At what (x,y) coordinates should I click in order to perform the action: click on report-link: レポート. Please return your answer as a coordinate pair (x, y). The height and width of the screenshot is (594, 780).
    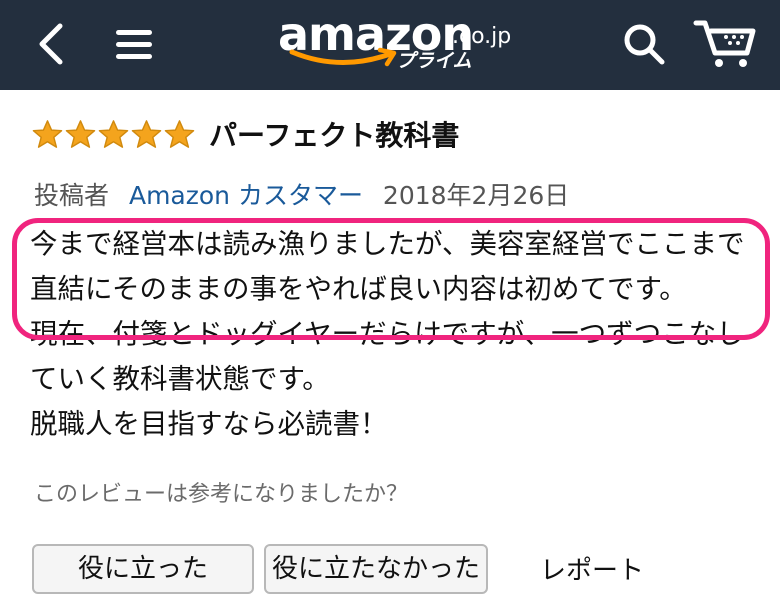
    Looking at the image, I should click on (592, 568).